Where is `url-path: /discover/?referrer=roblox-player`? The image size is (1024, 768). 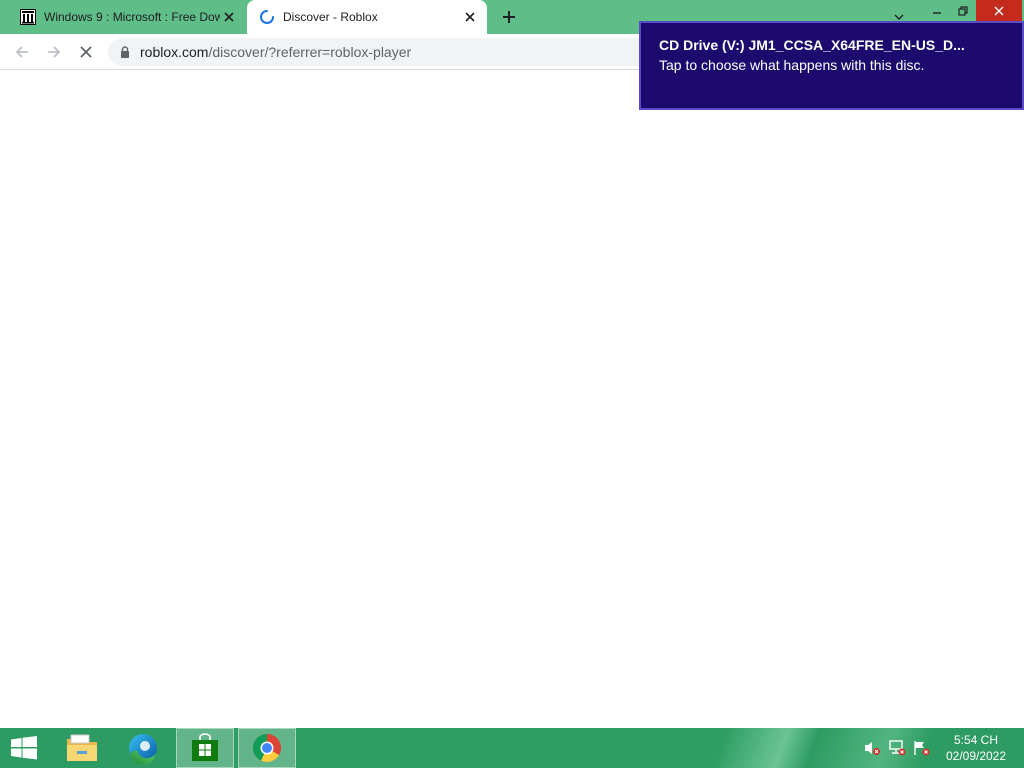 url-path: /discover/?referrer=roblox-player is located at coordinates (310, 52).